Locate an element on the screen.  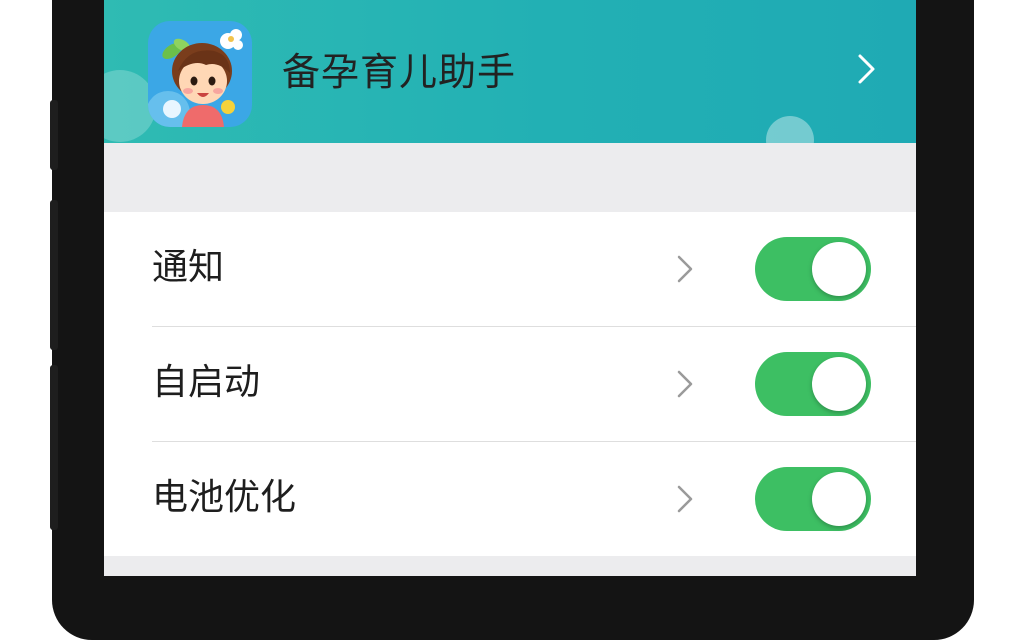
settings-row-label: 自启动 is located at coordinates (206, 382).